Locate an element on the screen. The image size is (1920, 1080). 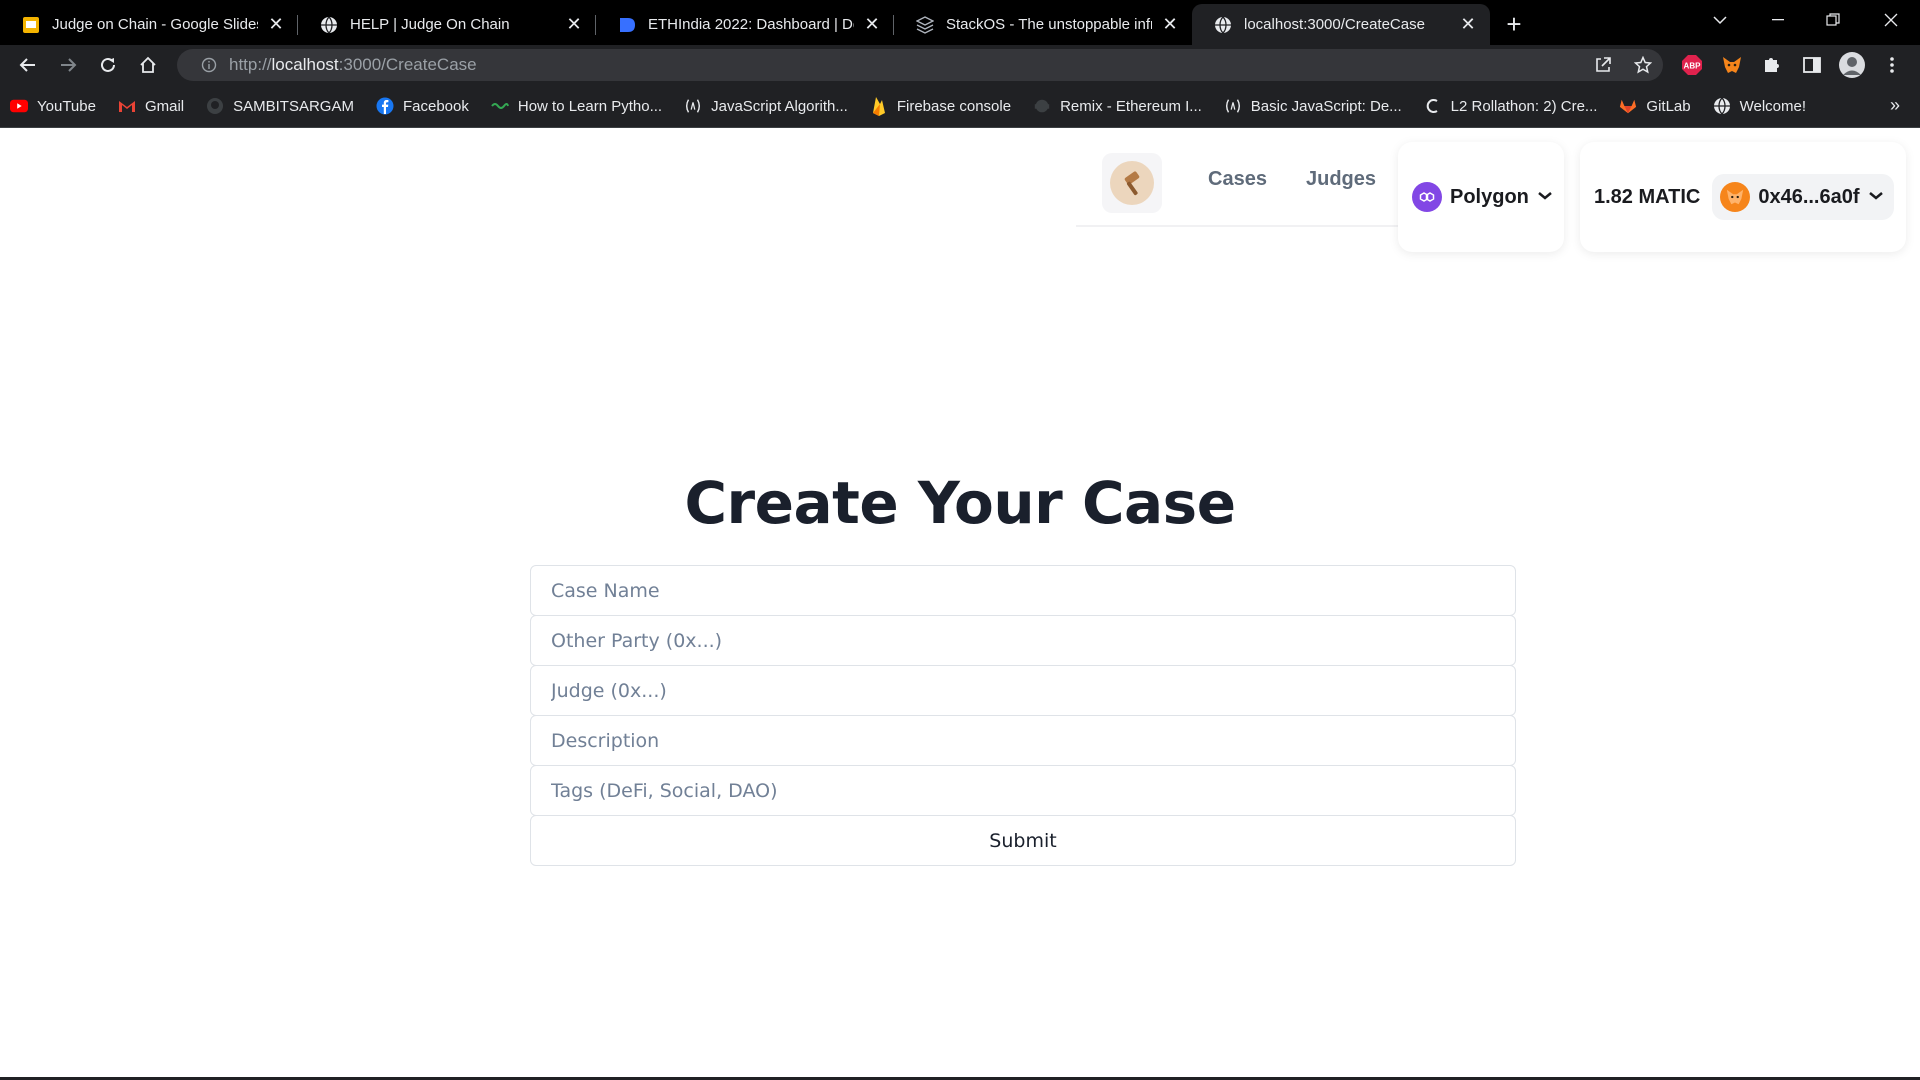
create-case-form: Submit is located at coordinates (1023, 715).